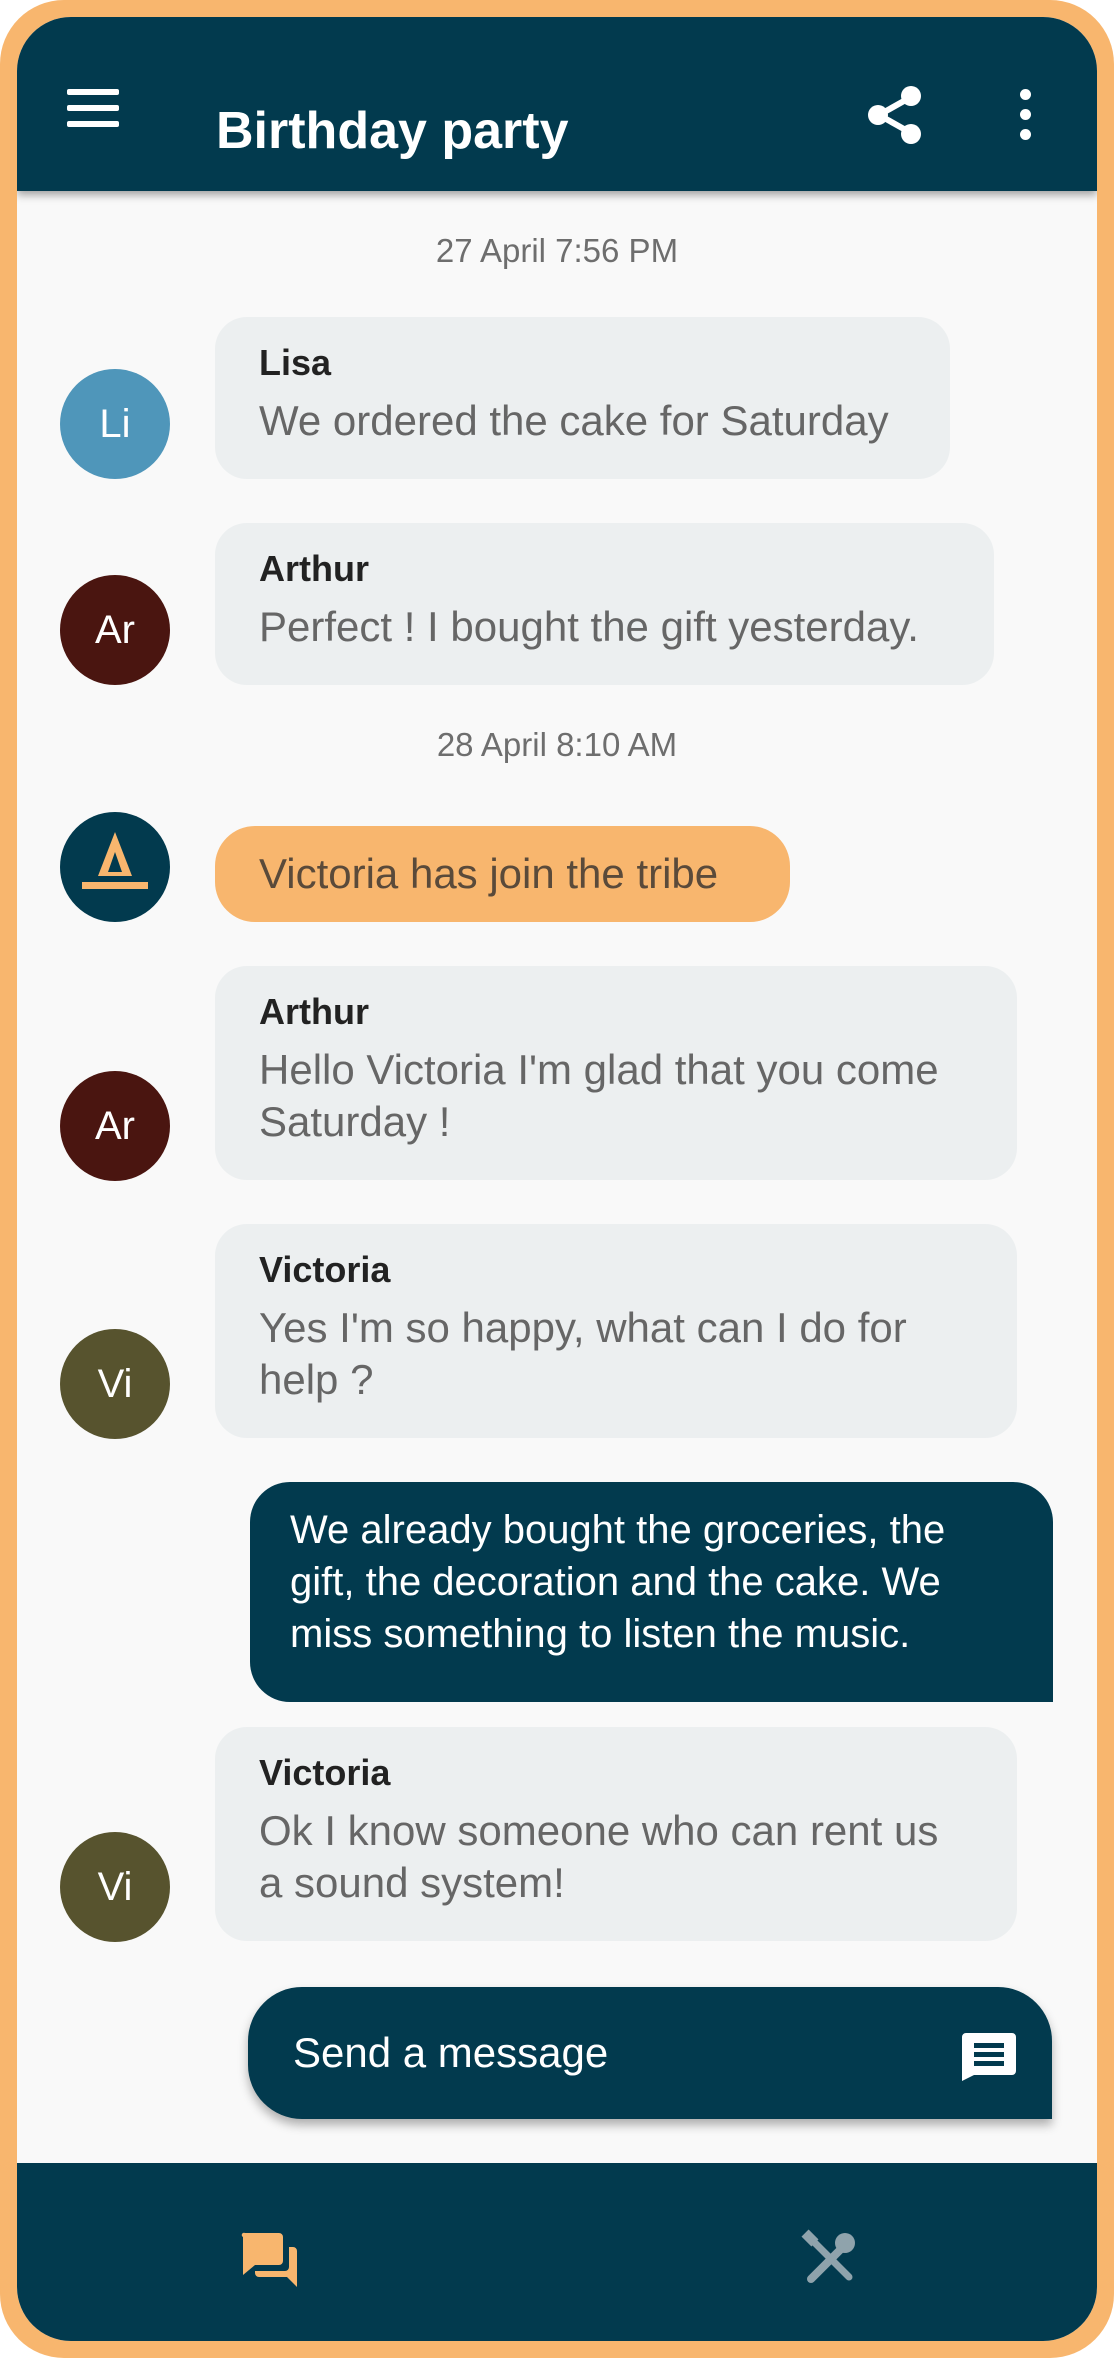 The image size is (1114, 2358). I want to click on message-composer: Send a message, so click(650, 2053).